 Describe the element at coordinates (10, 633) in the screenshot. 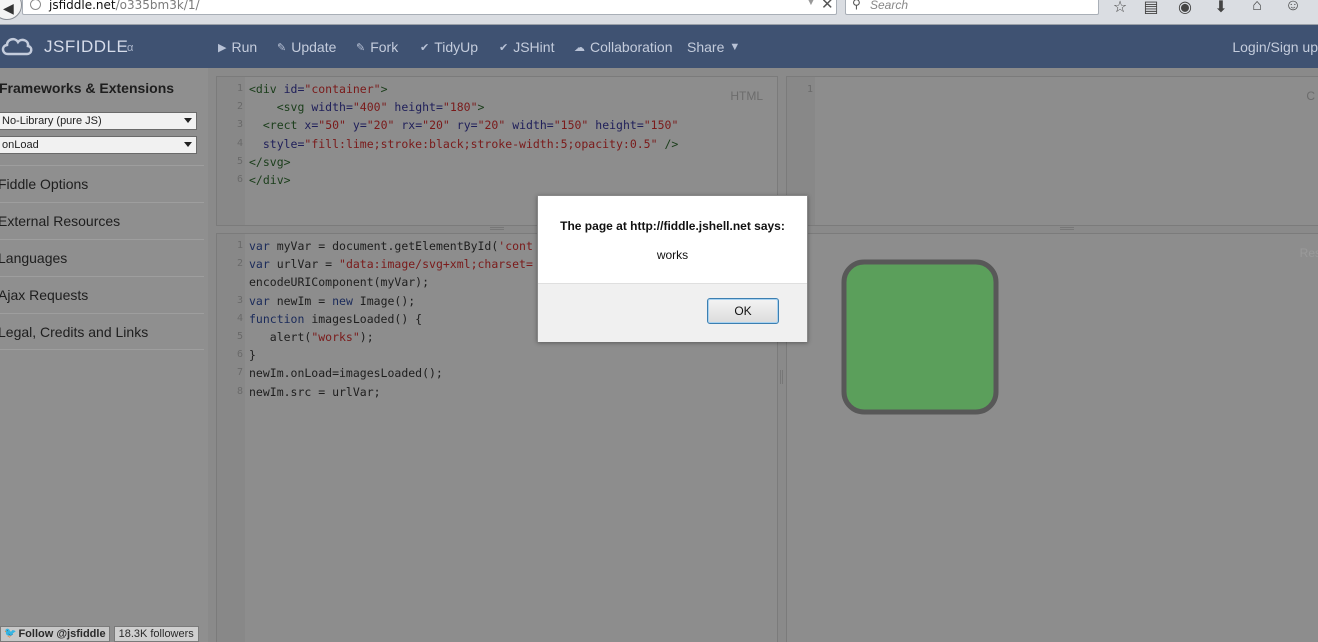

I see `twitter-bird-icon: 🐦` at that location.